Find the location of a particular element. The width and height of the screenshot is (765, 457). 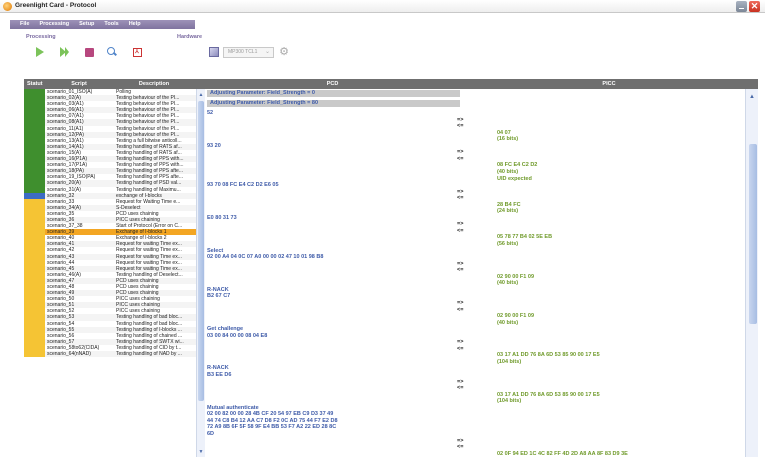

play-step-button is located at coordinates (64, 52).